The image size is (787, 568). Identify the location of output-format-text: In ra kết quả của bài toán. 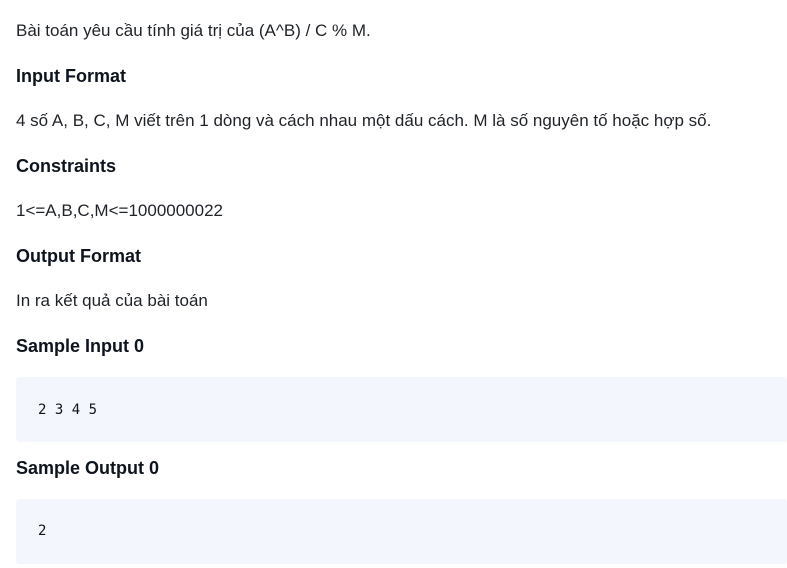
(112, 300).